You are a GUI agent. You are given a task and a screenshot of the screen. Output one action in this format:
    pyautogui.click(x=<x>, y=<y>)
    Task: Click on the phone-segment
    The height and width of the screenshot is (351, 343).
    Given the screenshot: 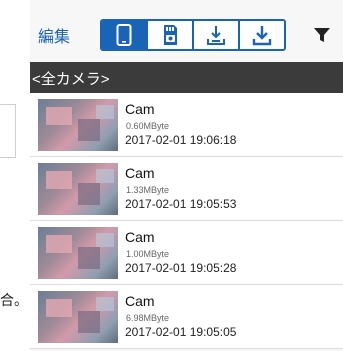 What is the action you would take?
    pyautogui.click(x=124, y=35)
    